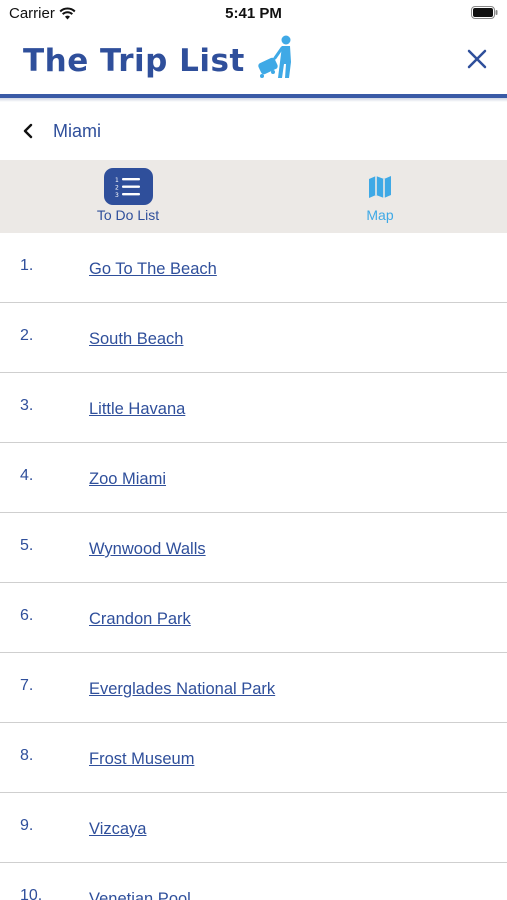 Image resolution: width=507 pixels, height=900 pixels. What do you see at coordinates (136, 339) in the screenshot?
I see `item-link: South Beach` at bounding box center [136, 339].